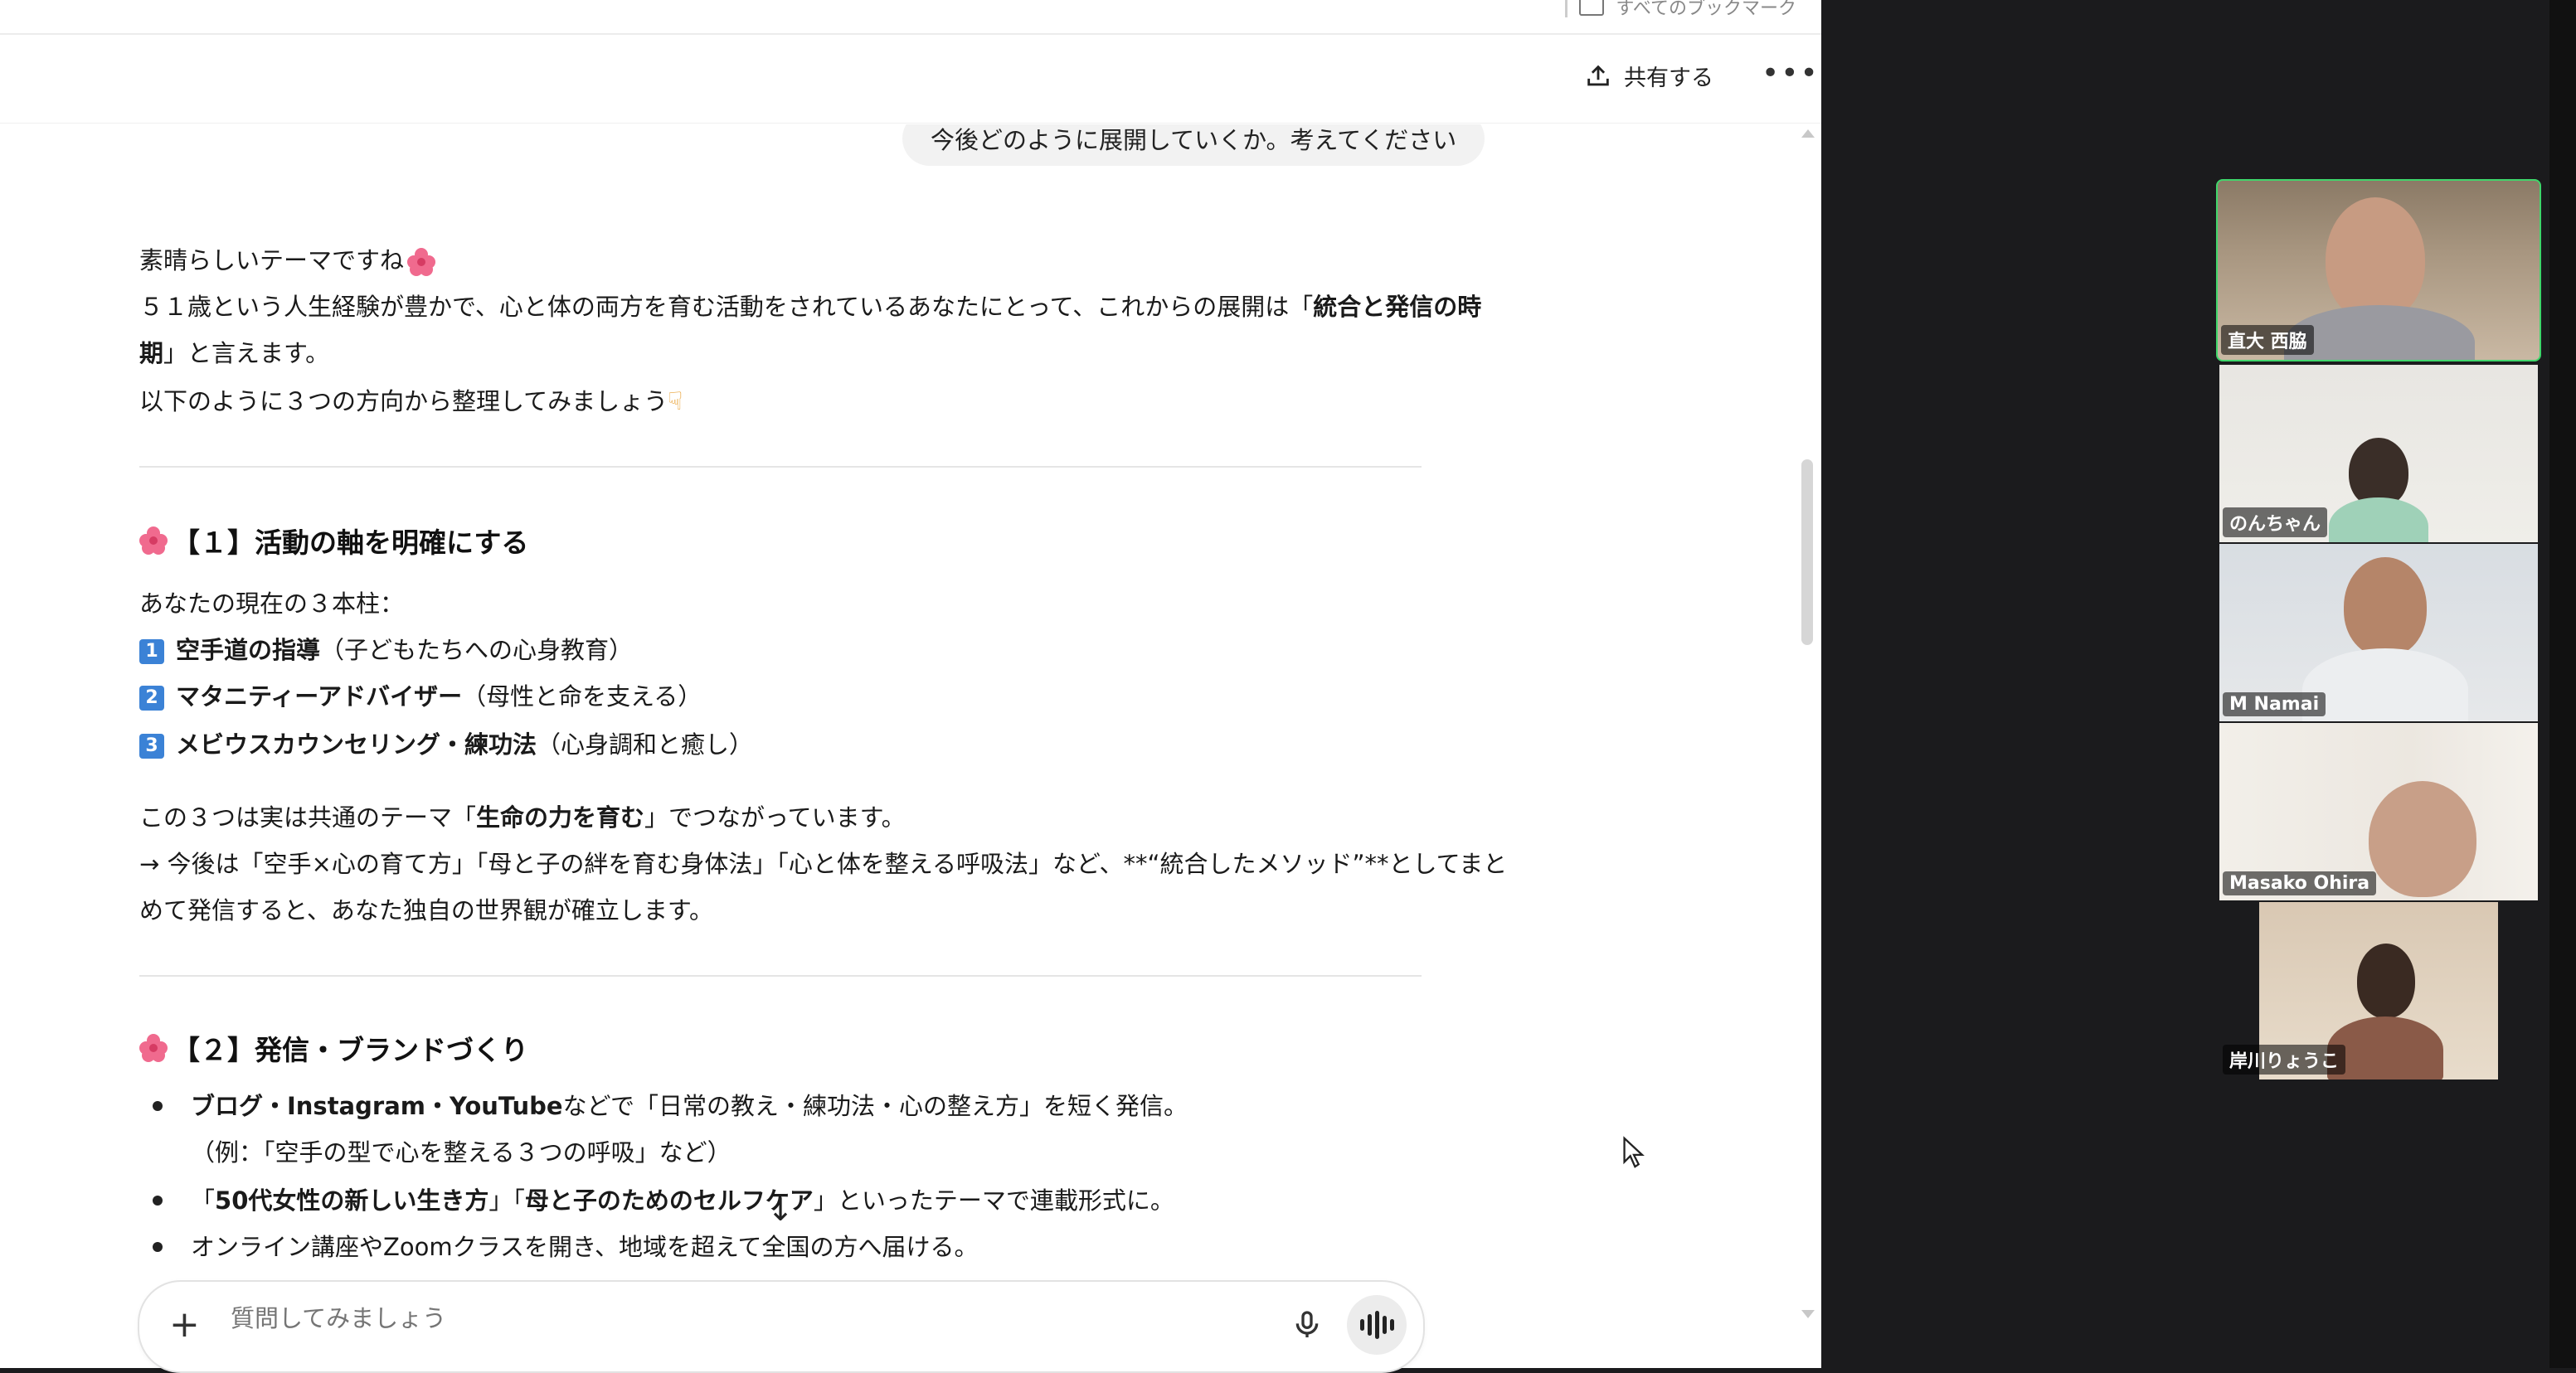  Describe the element at coordinates (184, 1325) in the screenshot. I see `add-attachment-button: +` at that location.